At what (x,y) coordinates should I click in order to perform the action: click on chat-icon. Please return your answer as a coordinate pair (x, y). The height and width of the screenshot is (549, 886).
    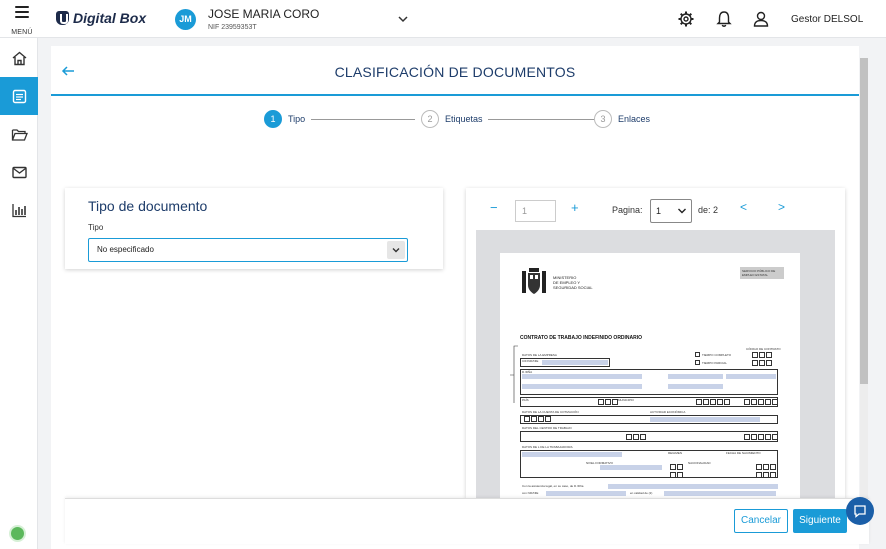
    Looking at the image, I should click on (860, 511).